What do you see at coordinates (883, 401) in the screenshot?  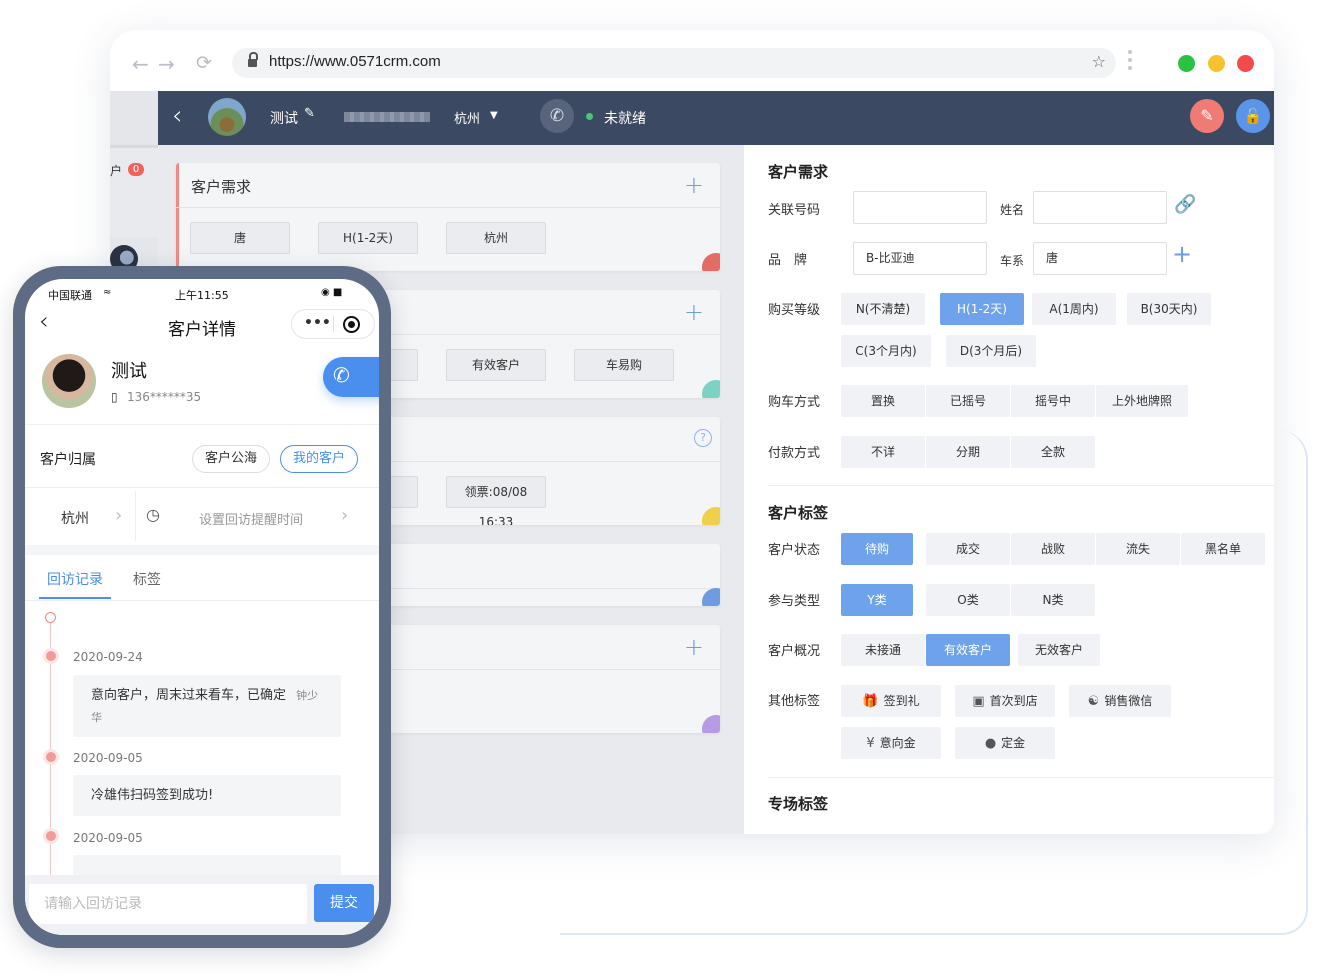 I see `method-chip: 置换` at bounding box center [883, 401].